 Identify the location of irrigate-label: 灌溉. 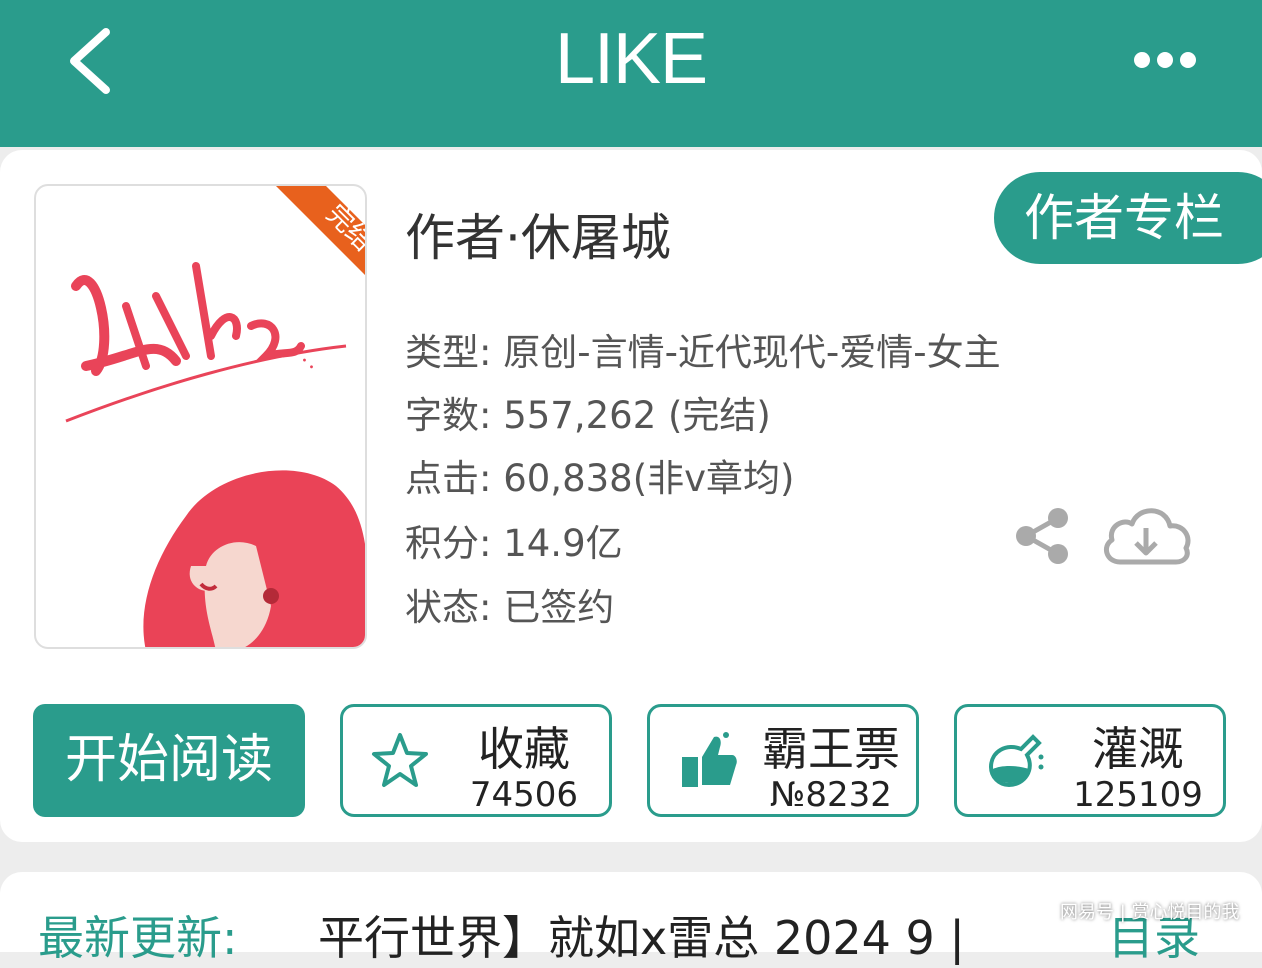
(1138, 749).